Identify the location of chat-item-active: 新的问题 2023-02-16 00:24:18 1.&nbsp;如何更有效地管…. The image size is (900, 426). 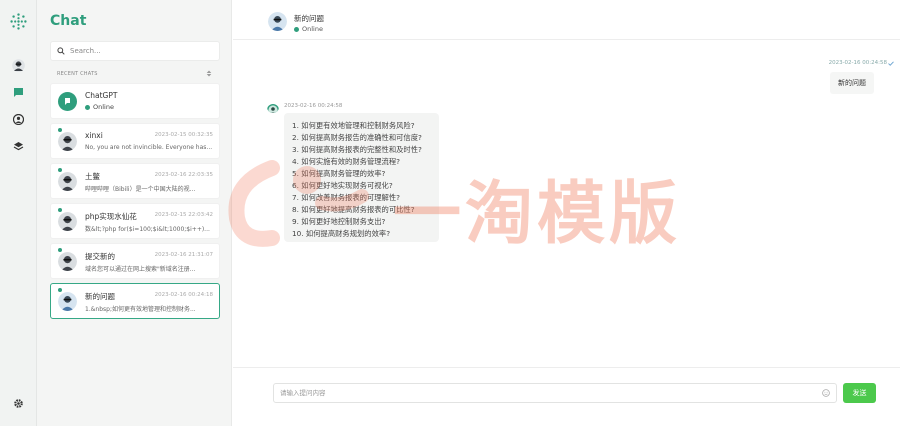
(135, 301).